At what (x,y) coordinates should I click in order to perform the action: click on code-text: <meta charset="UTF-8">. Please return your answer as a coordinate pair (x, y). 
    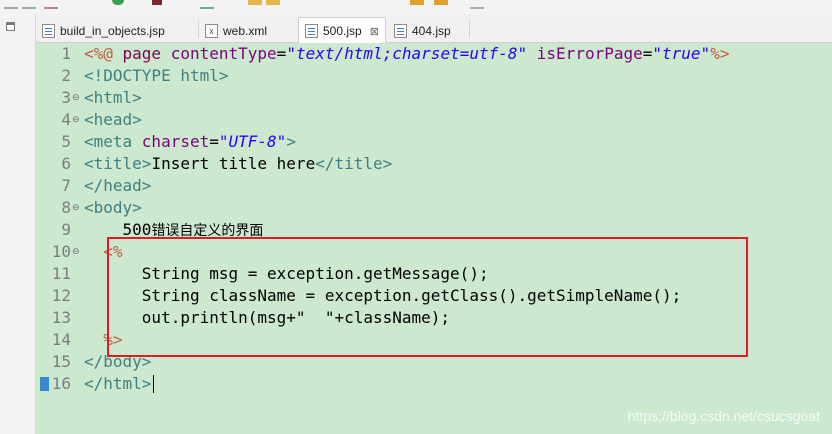
    Looking at the image, I should click on (190, 142).